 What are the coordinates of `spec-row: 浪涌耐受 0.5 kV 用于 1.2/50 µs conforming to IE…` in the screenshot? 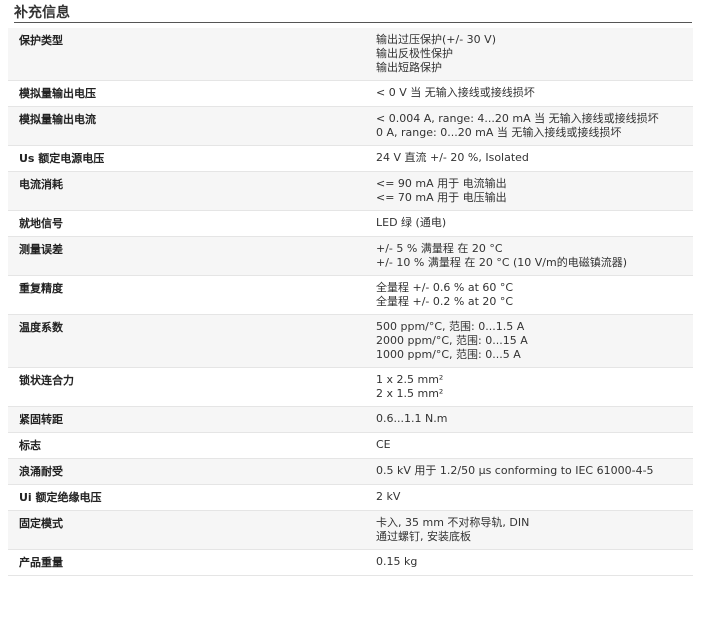 It's located at (350, 471).